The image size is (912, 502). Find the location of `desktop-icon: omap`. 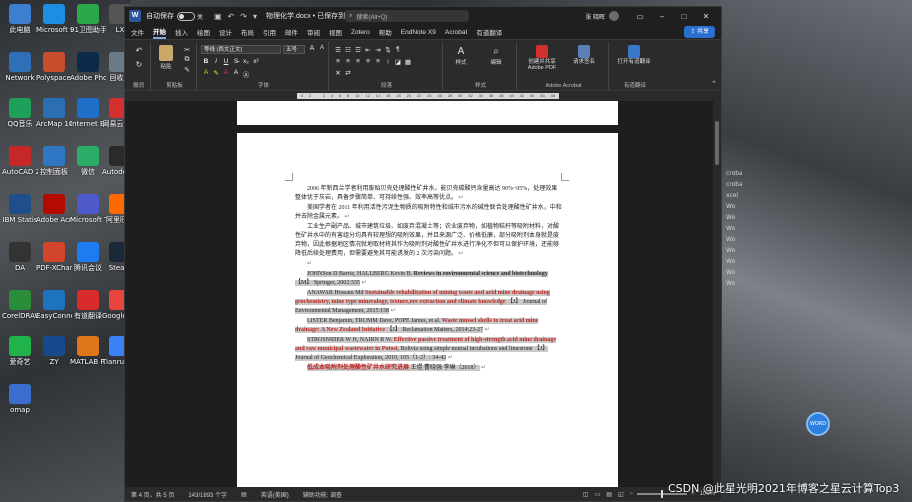

desktop-icon: omap is located at coordinates (20, 399).